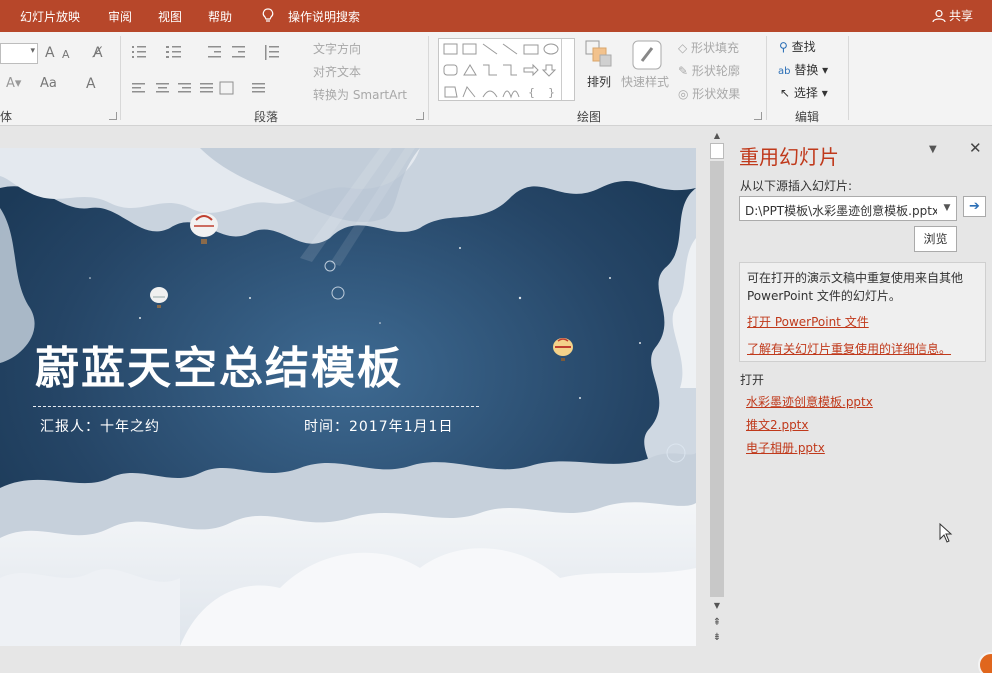 The image size is (992, 673). I want to click on editing-group-label: 编辑, so click(807, 117).